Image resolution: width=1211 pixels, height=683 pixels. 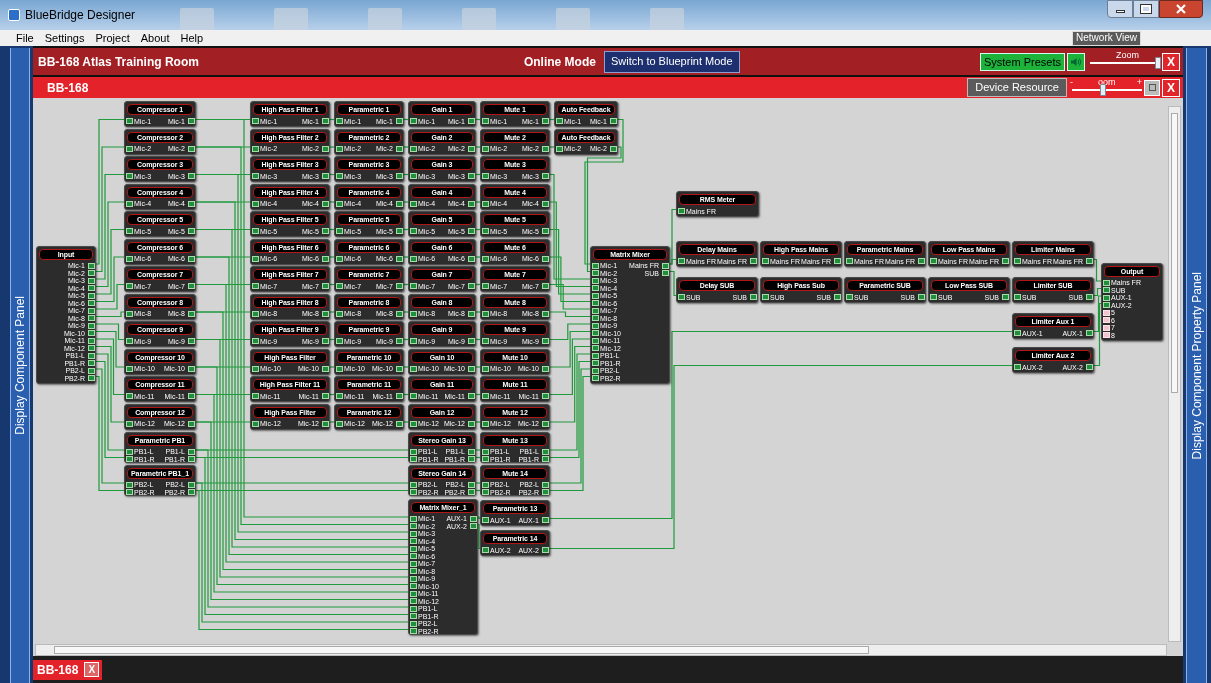 What do you see at coordinates (155, 38) in the screenshot?
I see `menu-item: About` at bounding box center [155, 38].